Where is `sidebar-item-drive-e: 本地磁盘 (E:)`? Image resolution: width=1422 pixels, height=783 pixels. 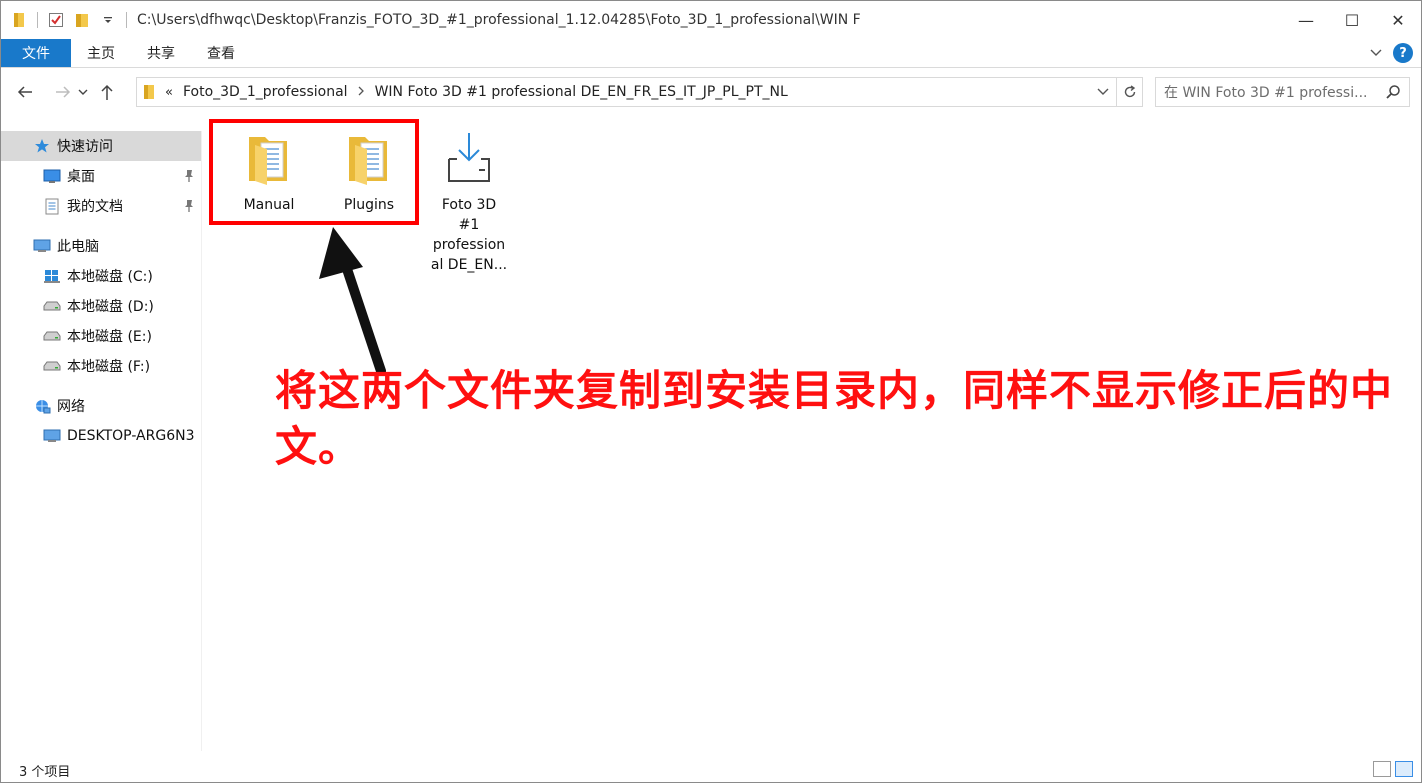
sidebar-item-drive-e: 本地磁盘 (E:) is located at coordinates (101, 336).